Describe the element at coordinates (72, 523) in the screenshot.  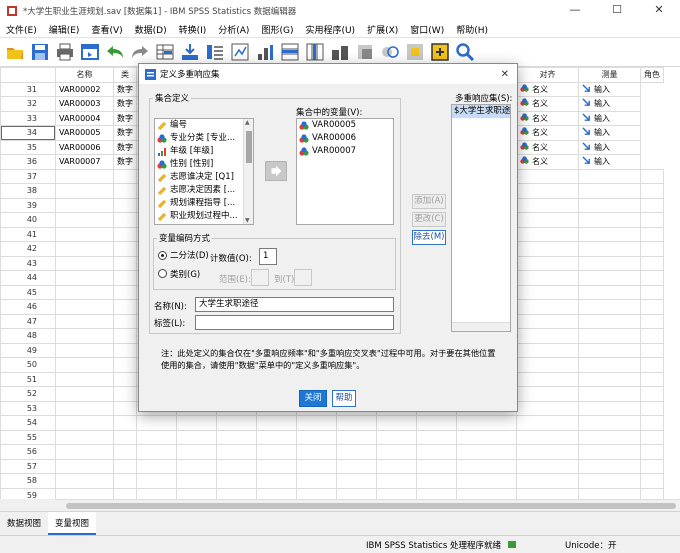
I see `tab-variable-view: 变量视图` at that location.